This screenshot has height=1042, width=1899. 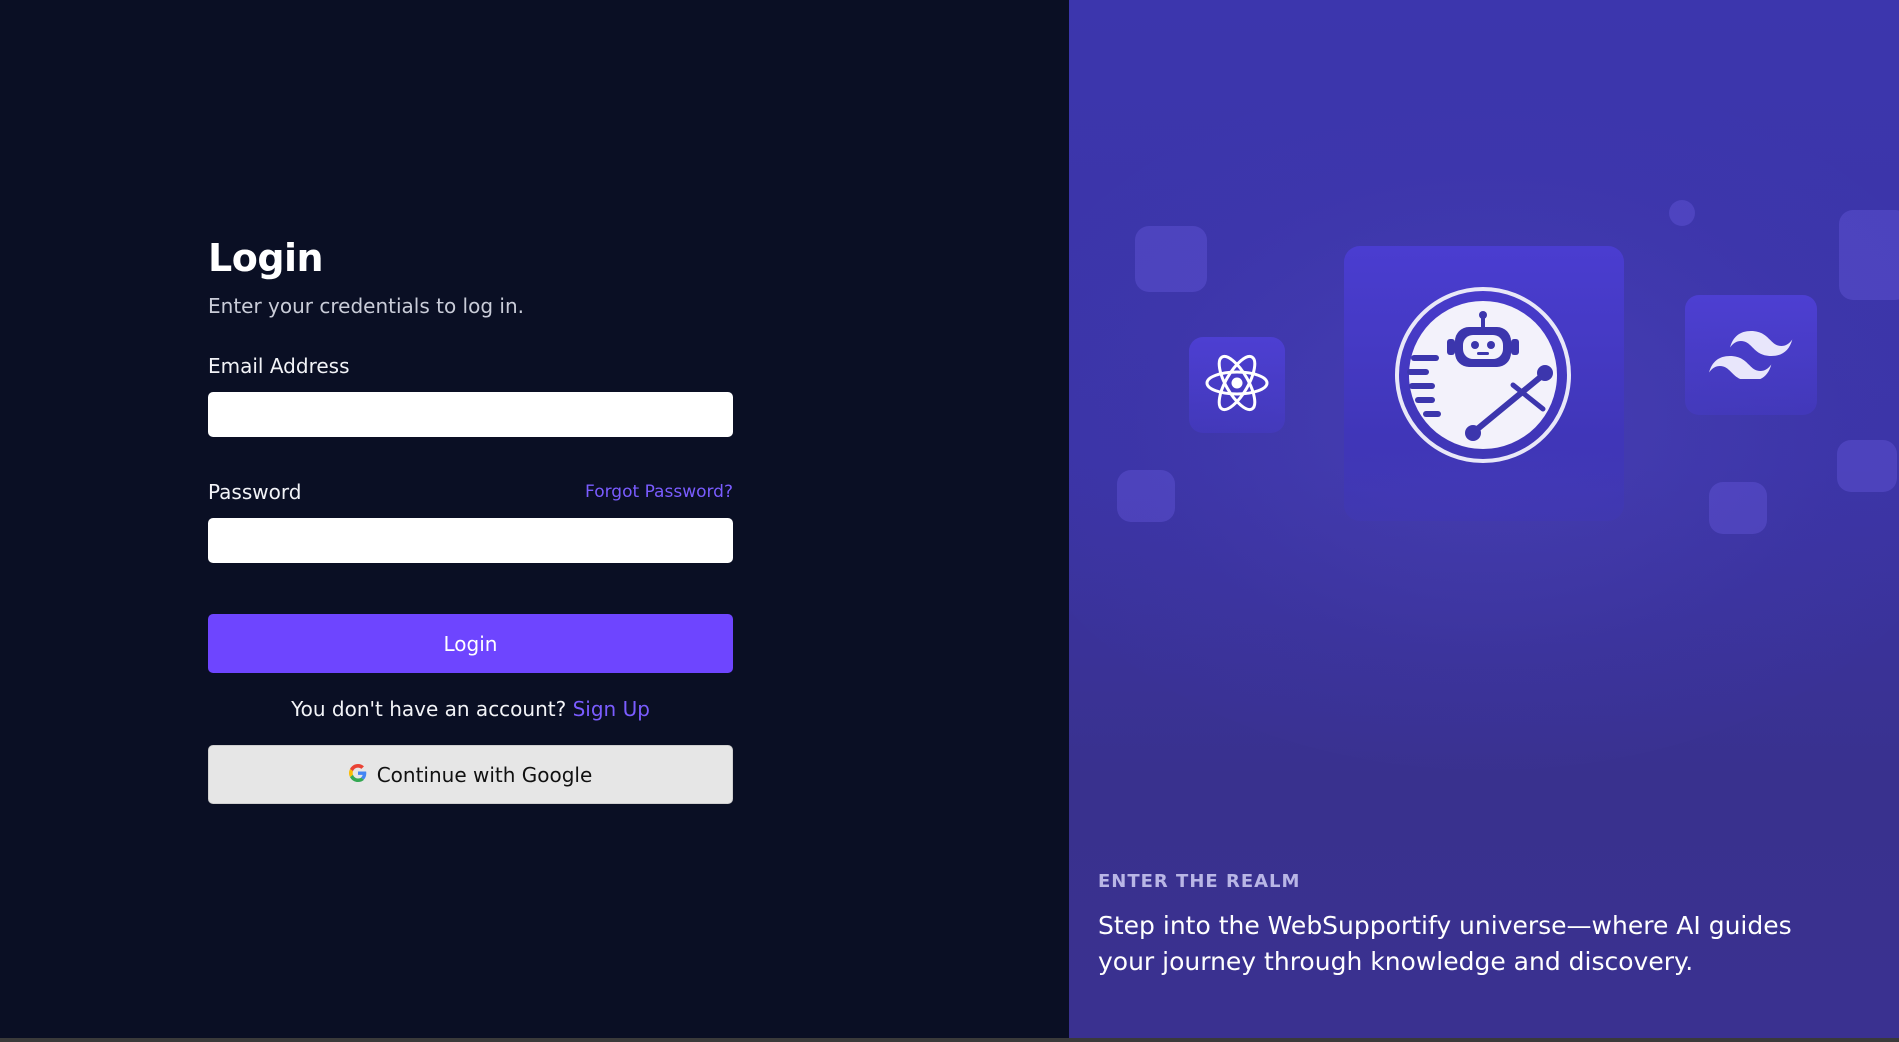 What do you see at coordinates (279, 366) in the screenshot?
I see `email-label: Email Address` at bounding box center [279, 366].